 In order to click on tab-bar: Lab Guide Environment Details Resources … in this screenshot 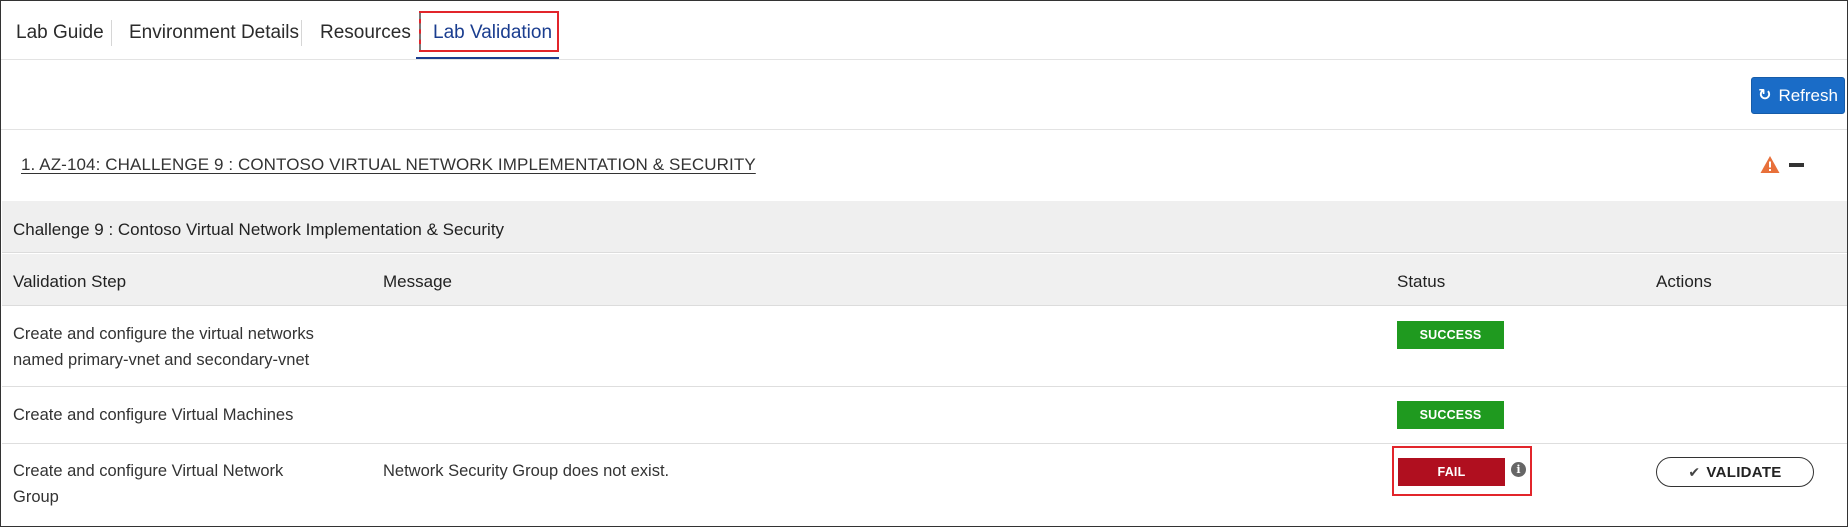, I will do `click(924, 30)`.